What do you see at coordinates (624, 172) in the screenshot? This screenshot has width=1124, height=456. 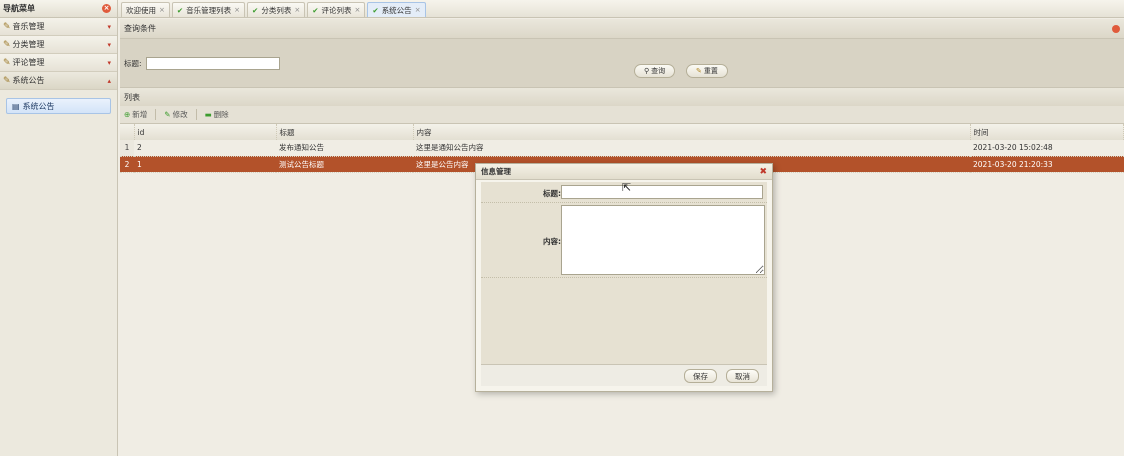 I see `dialog-titlebar: 信息管理 ✖` at bounding box center [624, 172].